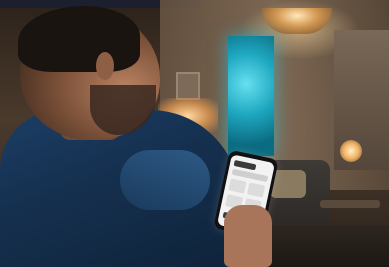 The width and height of the screenshot is (389, 267). What do you see at coordinates (351, 151) in the screenshot?
I see `floor-lamp` at bounding box center [351, 151].